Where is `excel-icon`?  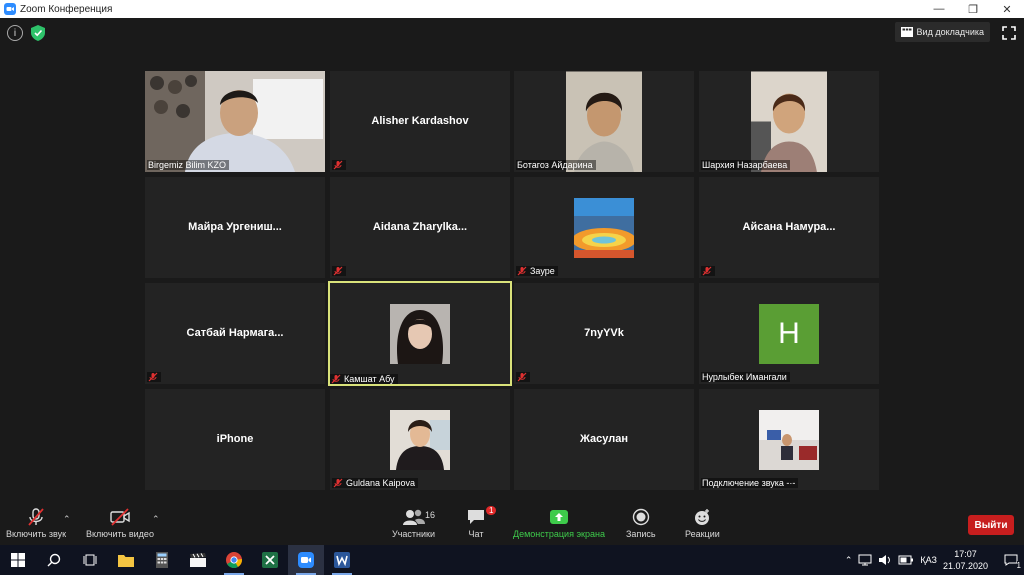 excel-icon is located at coordinates (270, 560).